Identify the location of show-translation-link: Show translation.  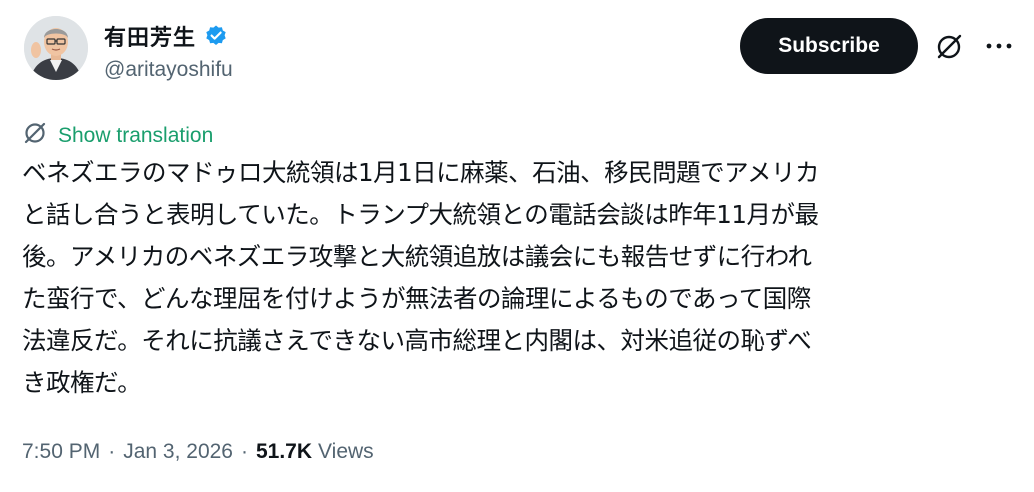
(117, 135).